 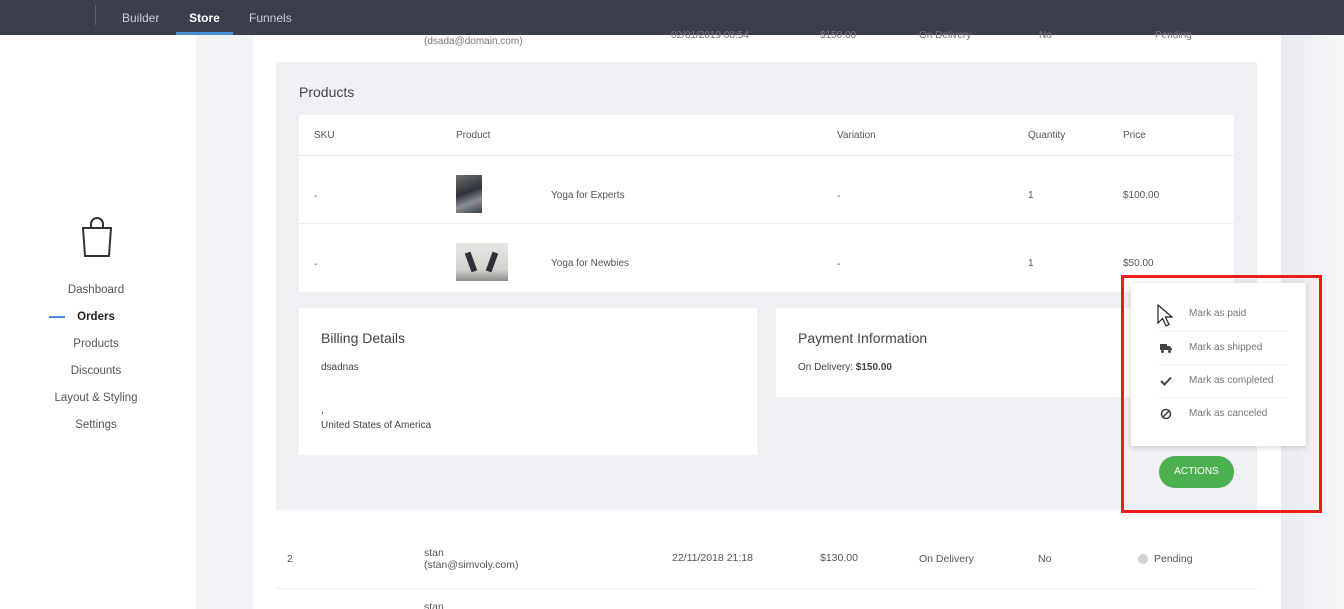 I want to click on col-quantity: Quantity, so click(x=1047, y=135).